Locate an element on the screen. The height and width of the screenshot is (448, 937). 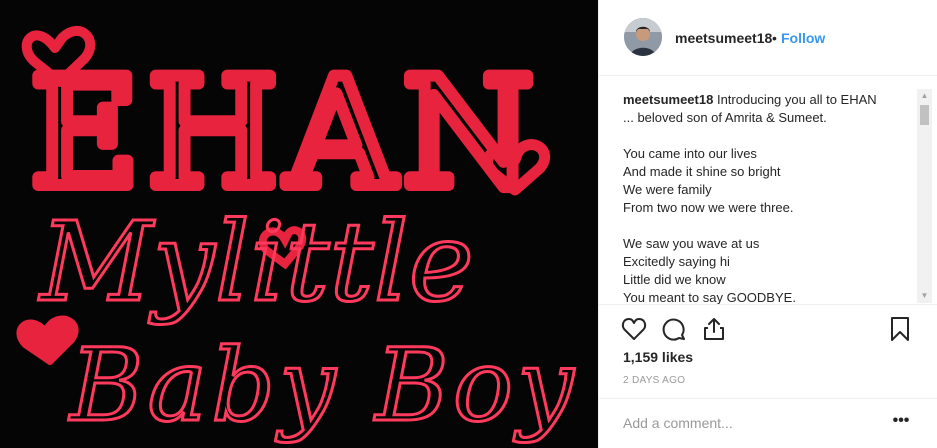
share-icon is located at coordinates (714, 329).